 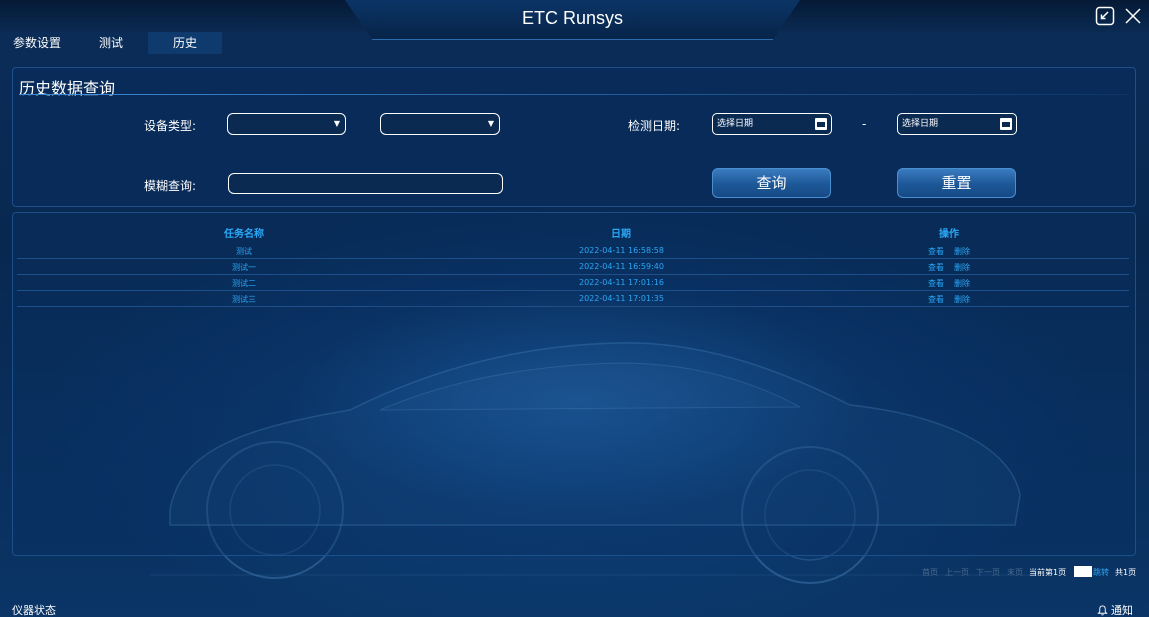 What do you see at coordinates (244, 283) in the screenshot?
I see `task-name-cell: 测试二` at bounding box center [244, 283].